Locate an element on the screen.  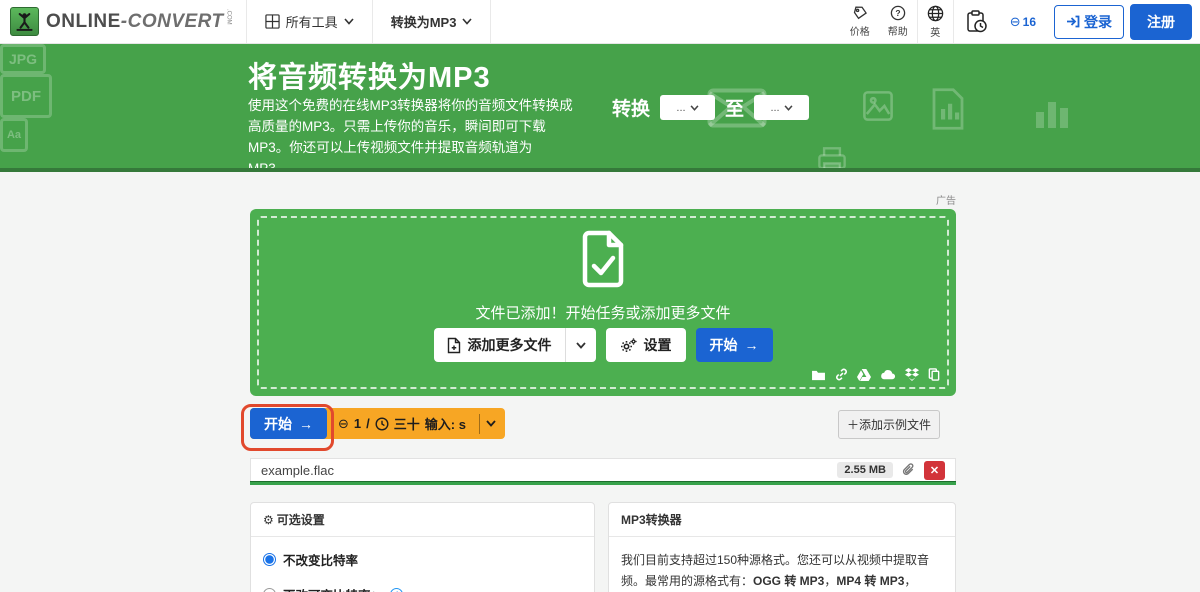
nav-all-tools: 所有工具 is located at coordinates (309, 21).